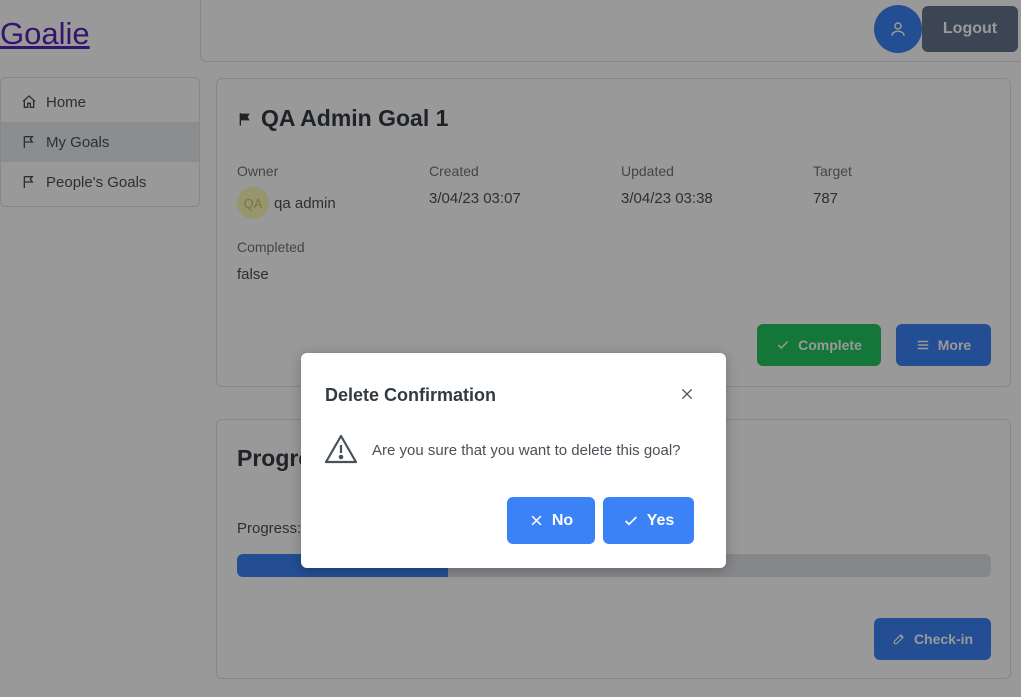 The image size is (1021, 697). I want to click on check-icon, so click(630, 520).